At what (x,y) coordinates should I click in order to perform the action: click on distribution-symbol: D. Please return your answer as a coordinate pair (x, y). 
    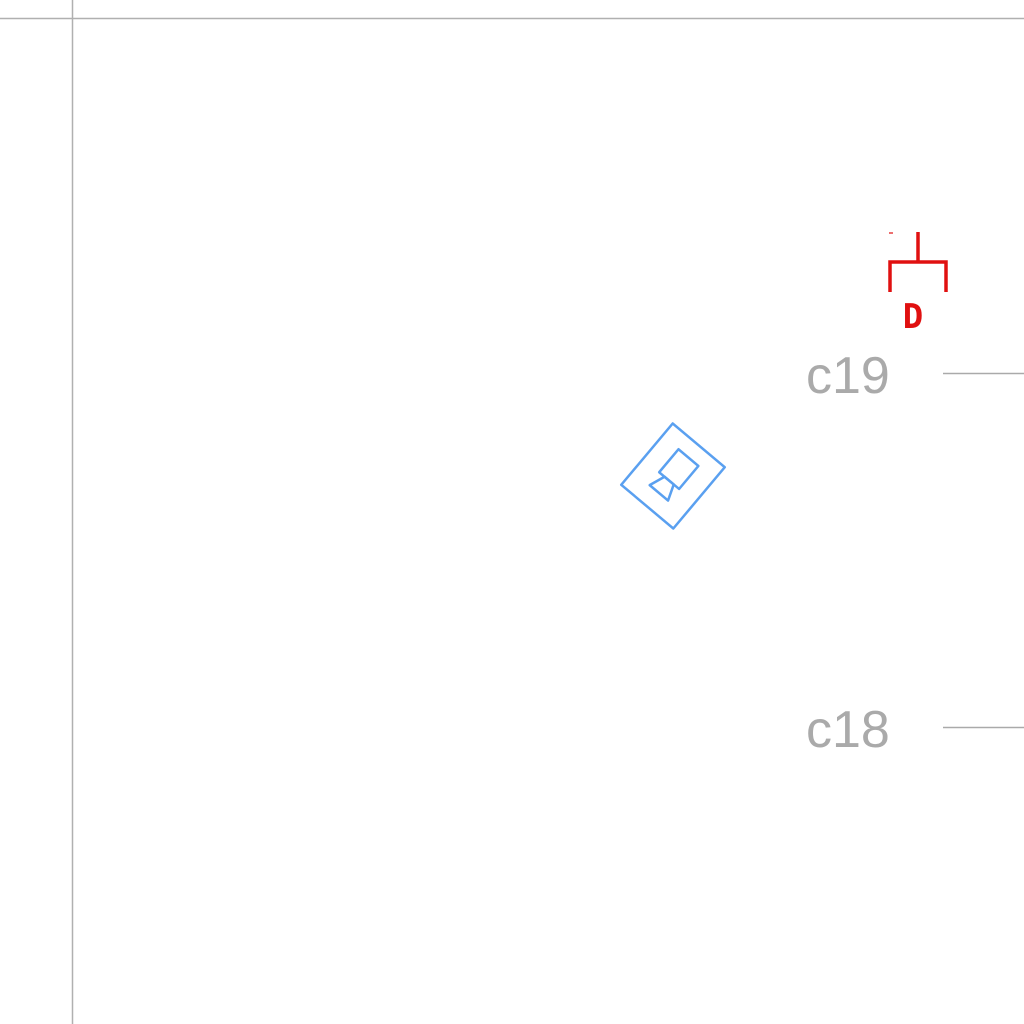
    Looking at the image, I should click on (918, 284).